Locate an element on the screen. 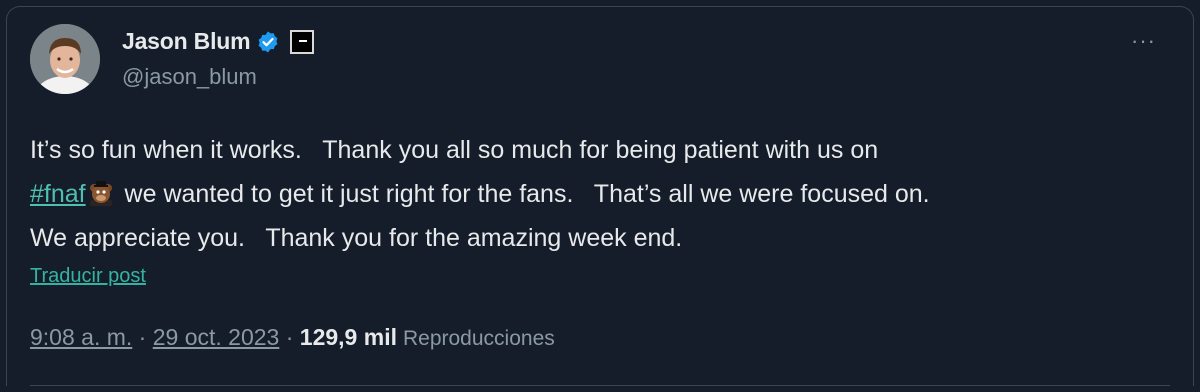  verified-badge-icon is located at coordinates (268, 42).